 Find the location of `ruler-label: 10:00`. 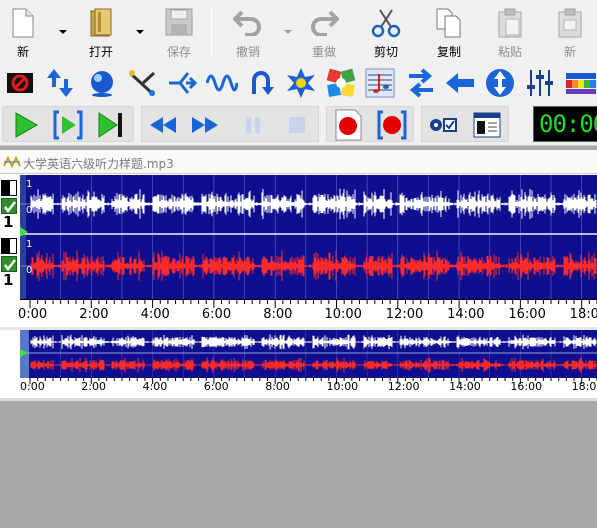

ruler-label: 10:00 is located at coordinates (342, 386).